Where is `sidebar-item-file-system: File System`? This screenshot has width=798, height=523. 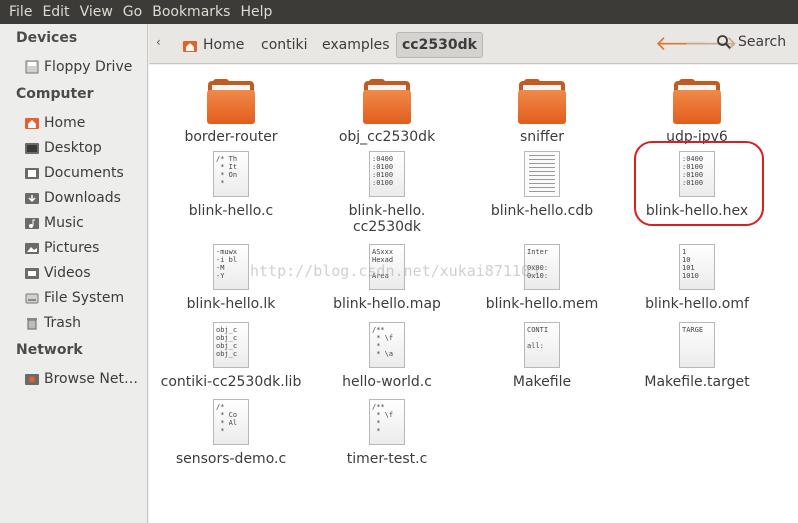
sidebar-item-file-system: File System is located at coordinates (74, 298).